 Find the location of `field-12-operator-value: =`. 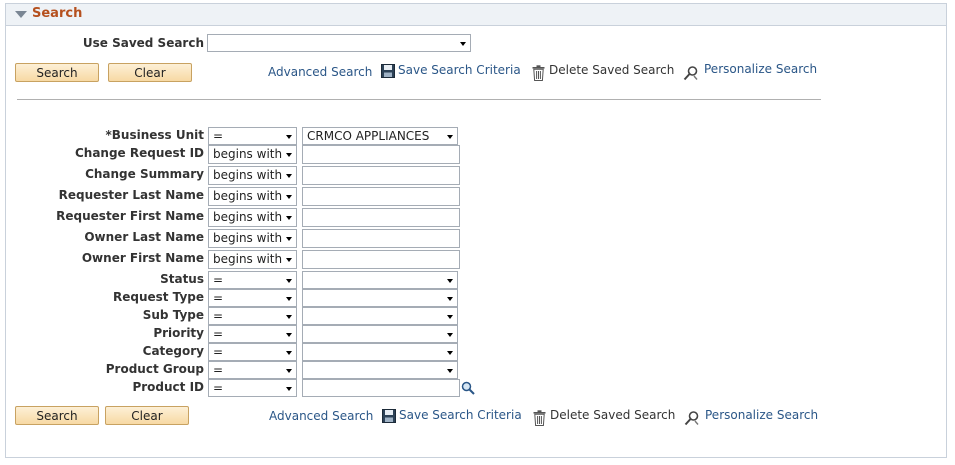

field-12-operator-value: = is located at coordinates (218, 370).